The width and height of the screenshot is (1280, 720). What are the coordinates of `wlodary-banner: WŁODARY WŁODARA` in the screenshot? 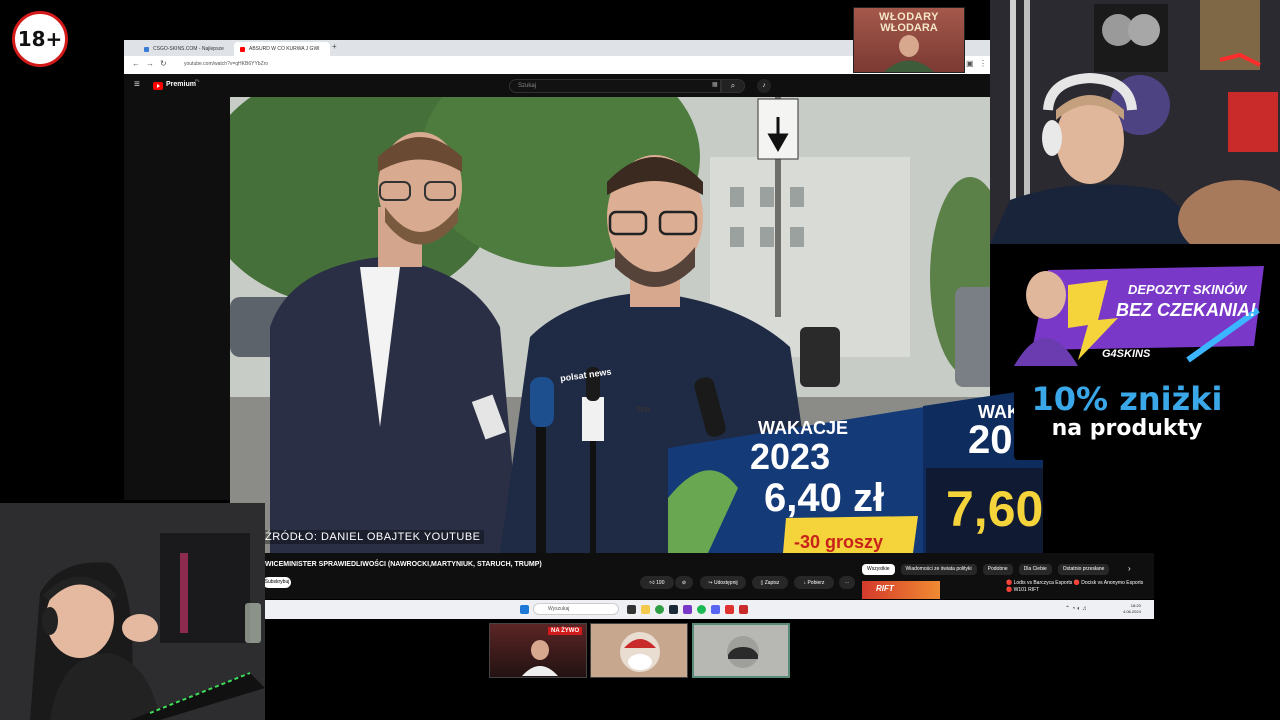 It's located at (909, 40).